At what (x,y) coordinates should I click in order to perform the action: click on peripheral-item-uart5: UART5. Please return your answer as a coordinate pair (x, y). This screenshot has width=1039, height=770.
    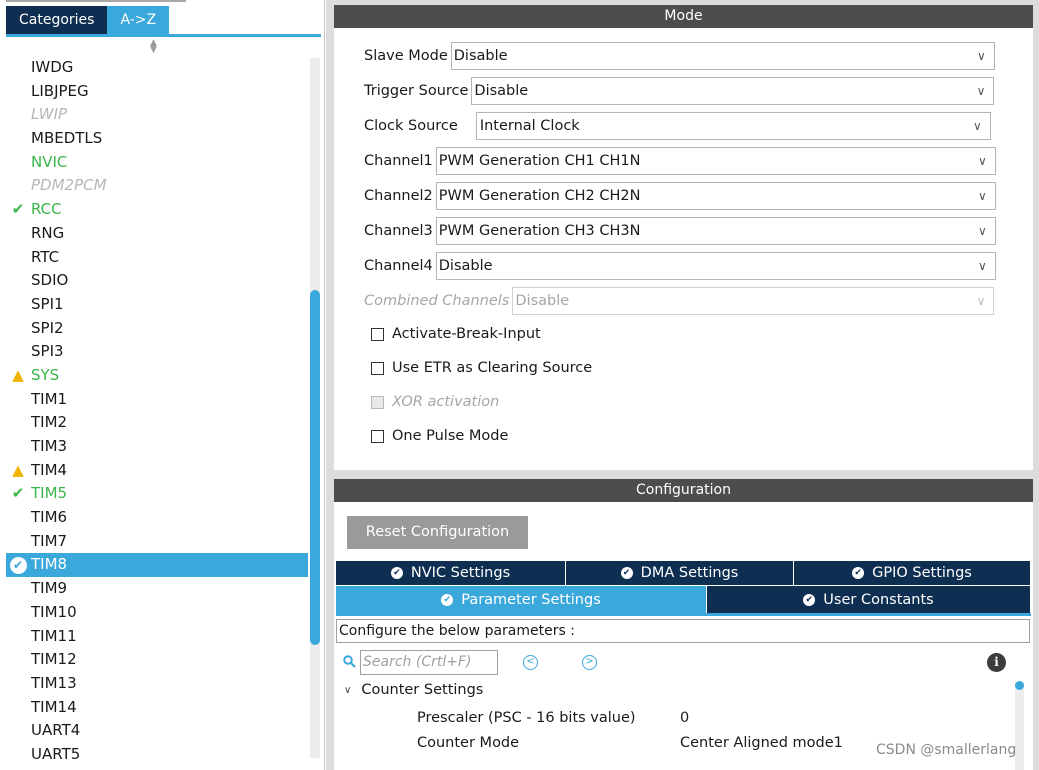
    Looking at the image, I should click on (157, 755).